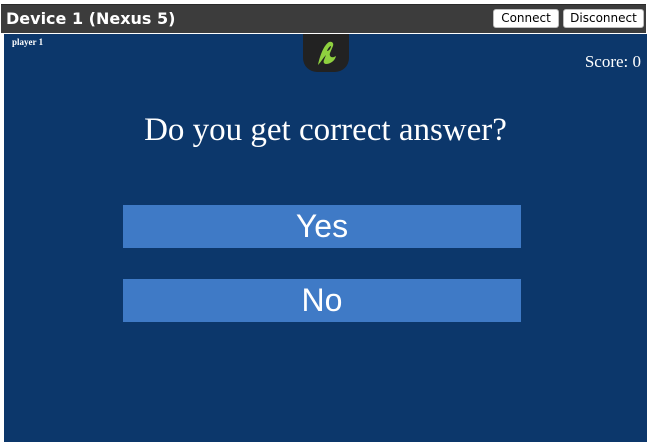  I want to click on airconsole-logo-icon, so click(326, 53).